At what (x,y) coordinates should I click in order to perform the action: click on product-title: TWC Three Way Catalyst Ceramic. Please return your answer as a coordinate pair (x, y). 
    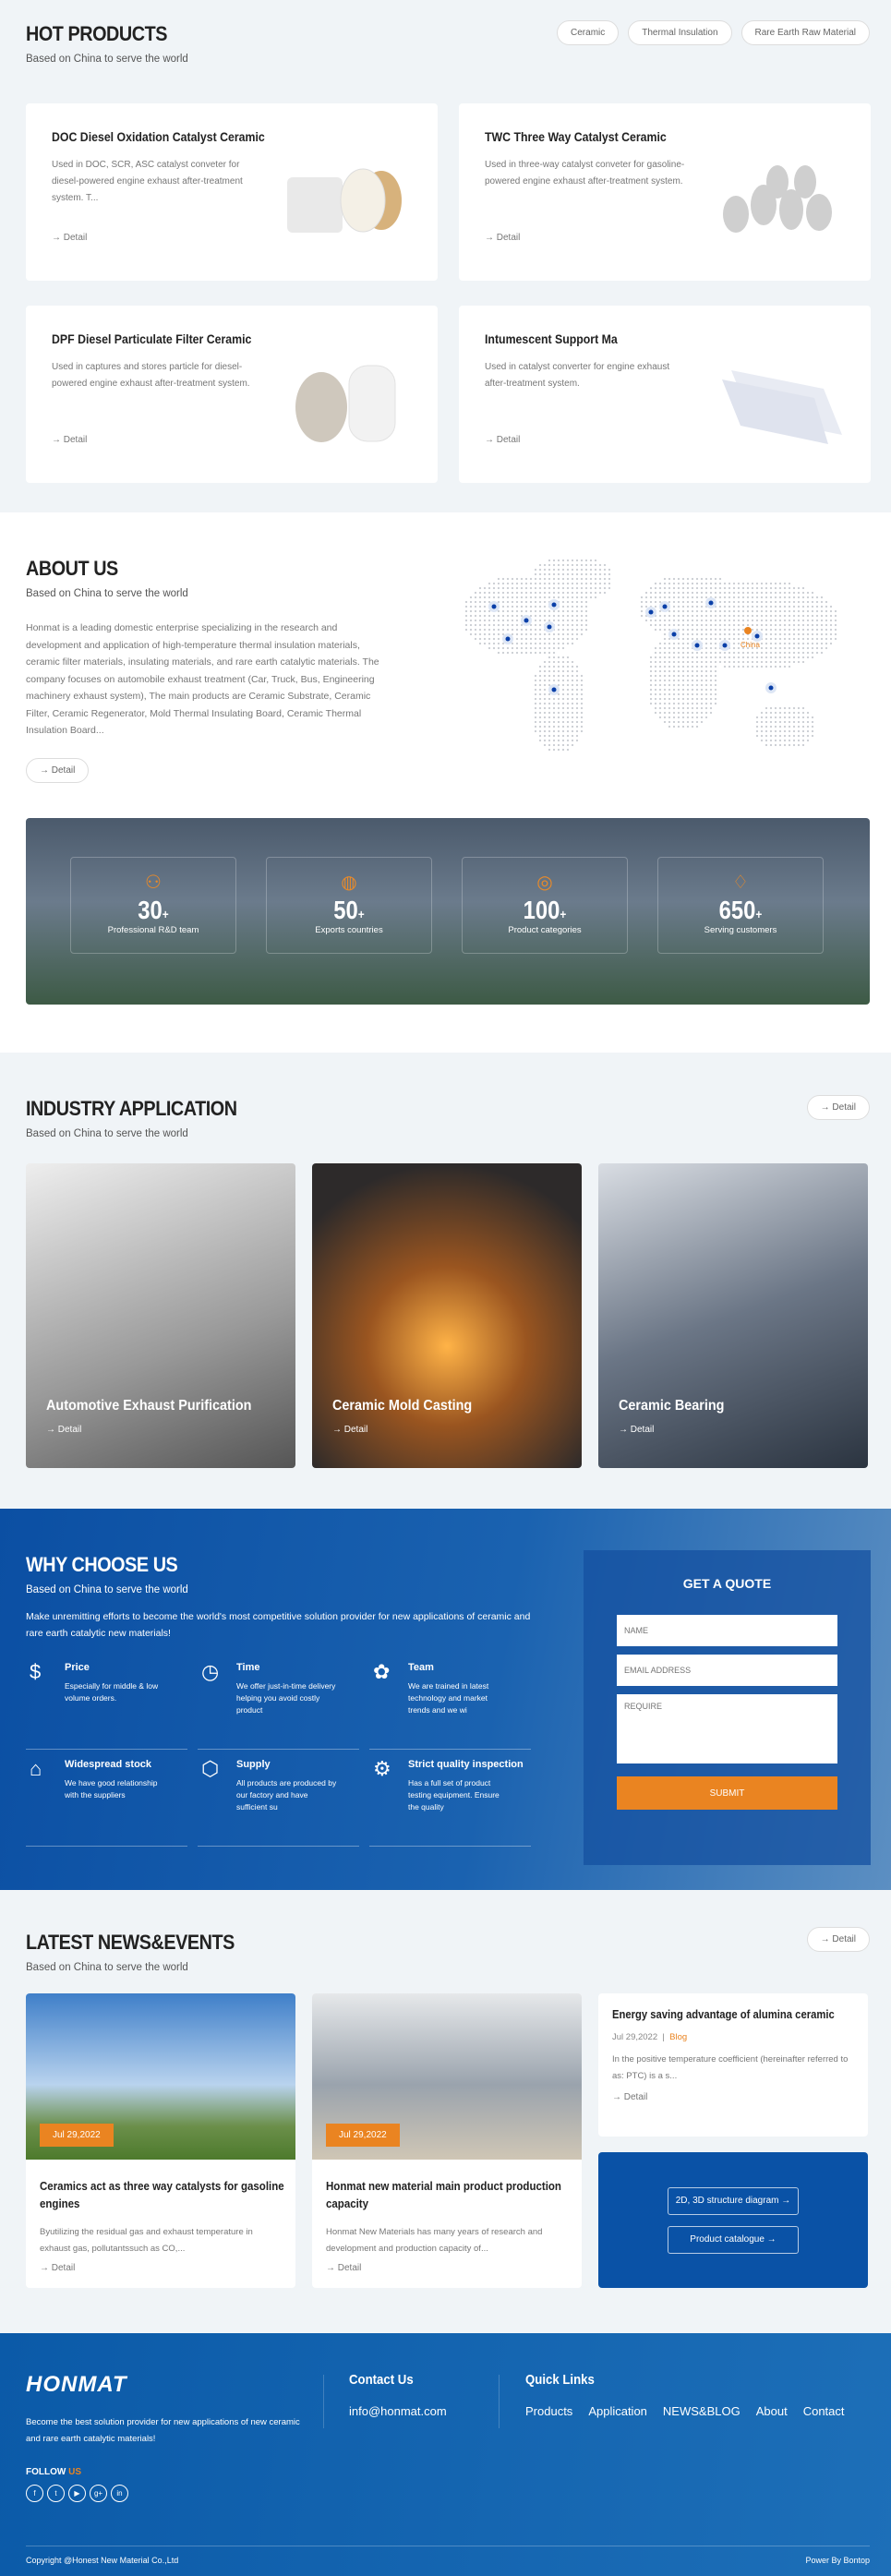
    Looking at the image, I should click on (606, 136).